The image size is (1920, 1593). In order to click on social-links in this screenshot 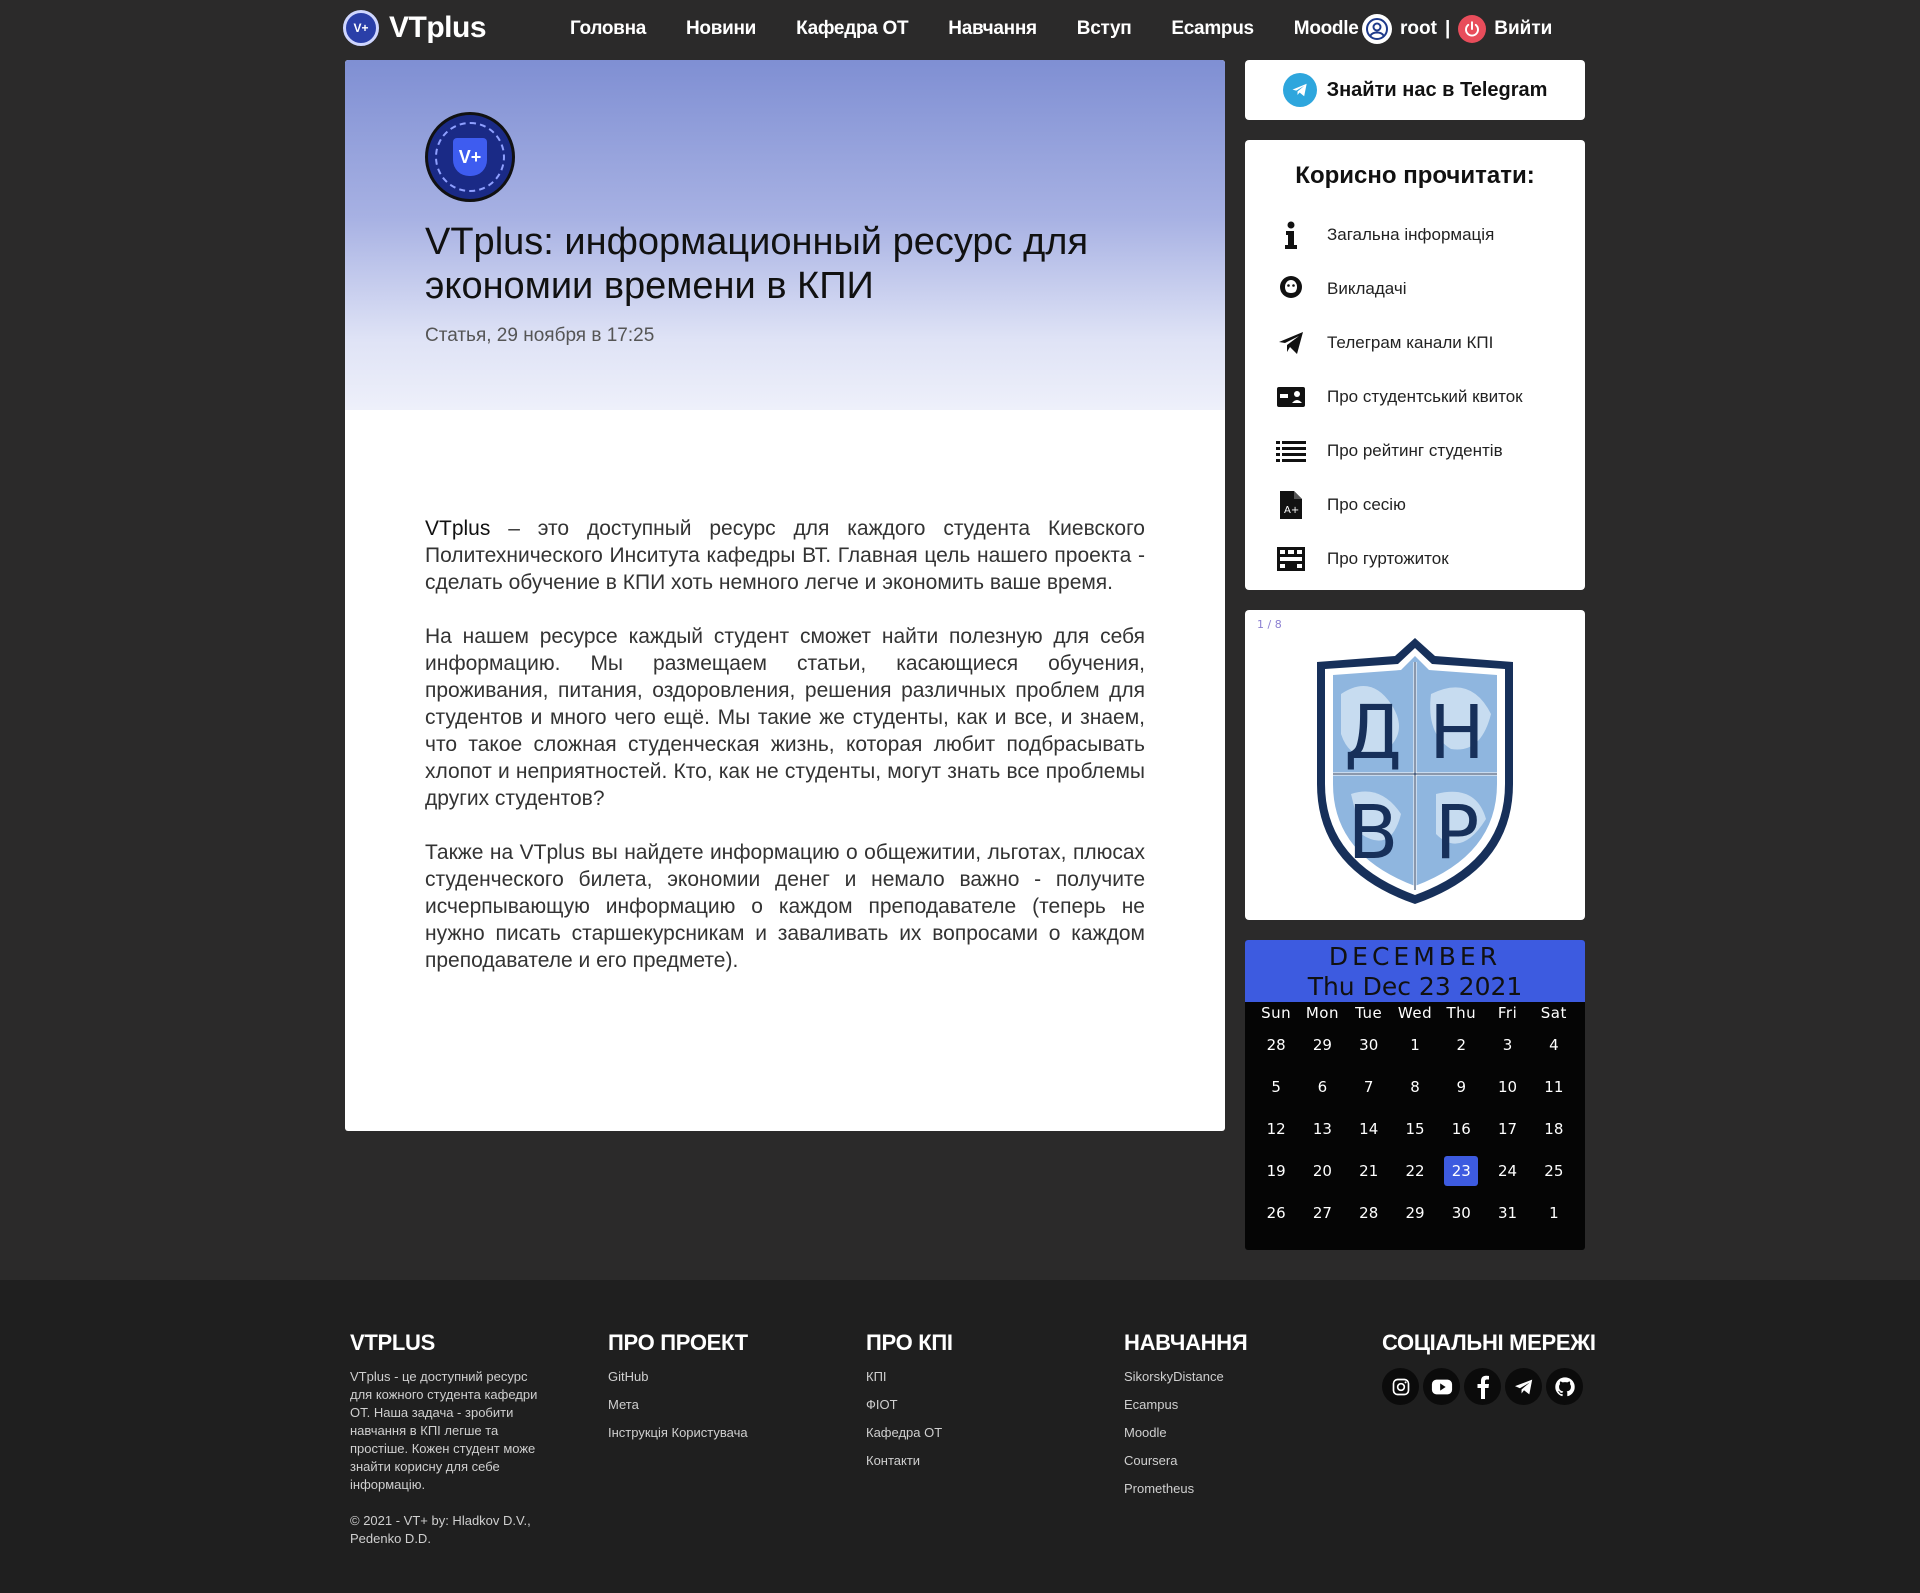, I will do `click(1489, 1386)`.